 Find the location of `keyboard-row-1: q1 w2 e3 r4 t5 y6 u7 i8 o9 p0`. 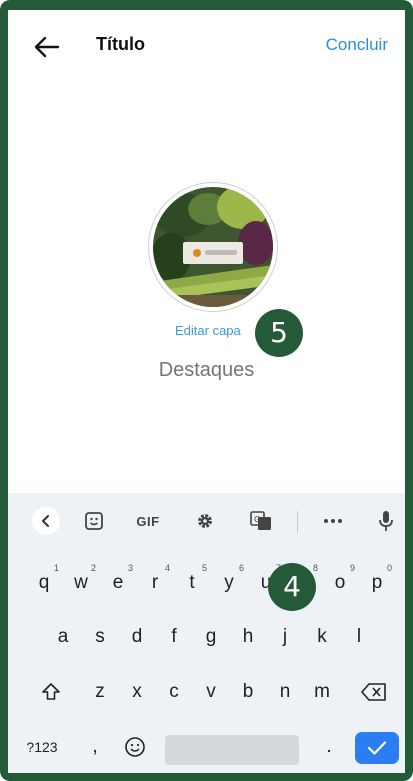

keyboard-row-1: q1 w2 e3 r4 t5 y6 u7 i8 o9 p0 is located at coordinates (206, 583).